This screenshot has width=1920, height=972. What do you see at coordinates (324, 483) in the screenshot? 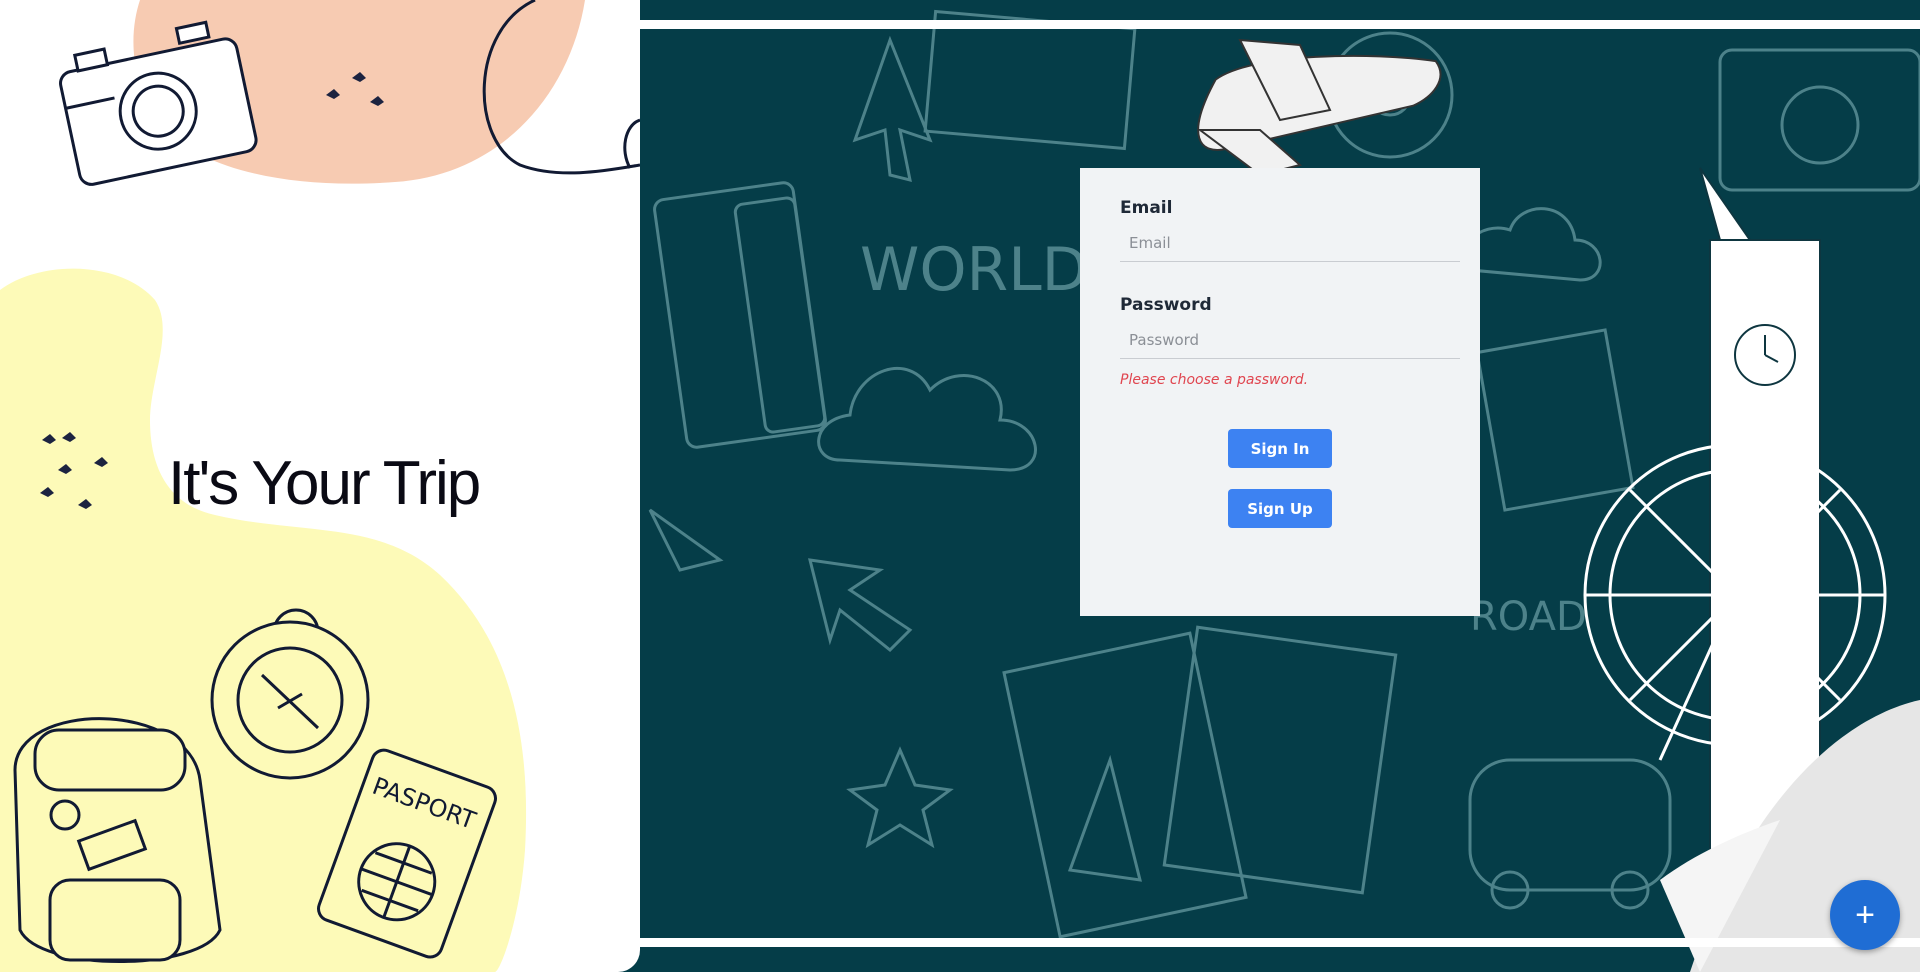
I see `hero-title: It's Your Trip` at bounding box center [324, 483].